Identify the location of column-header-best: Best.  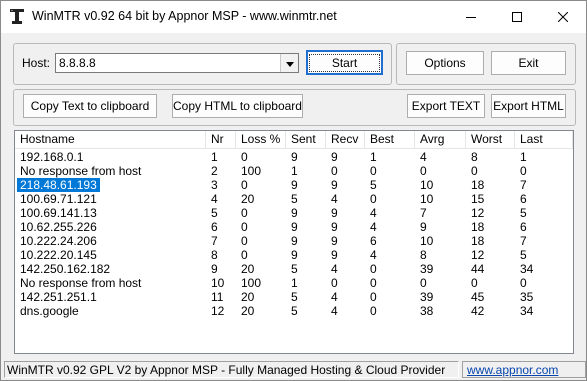
(390, 139).